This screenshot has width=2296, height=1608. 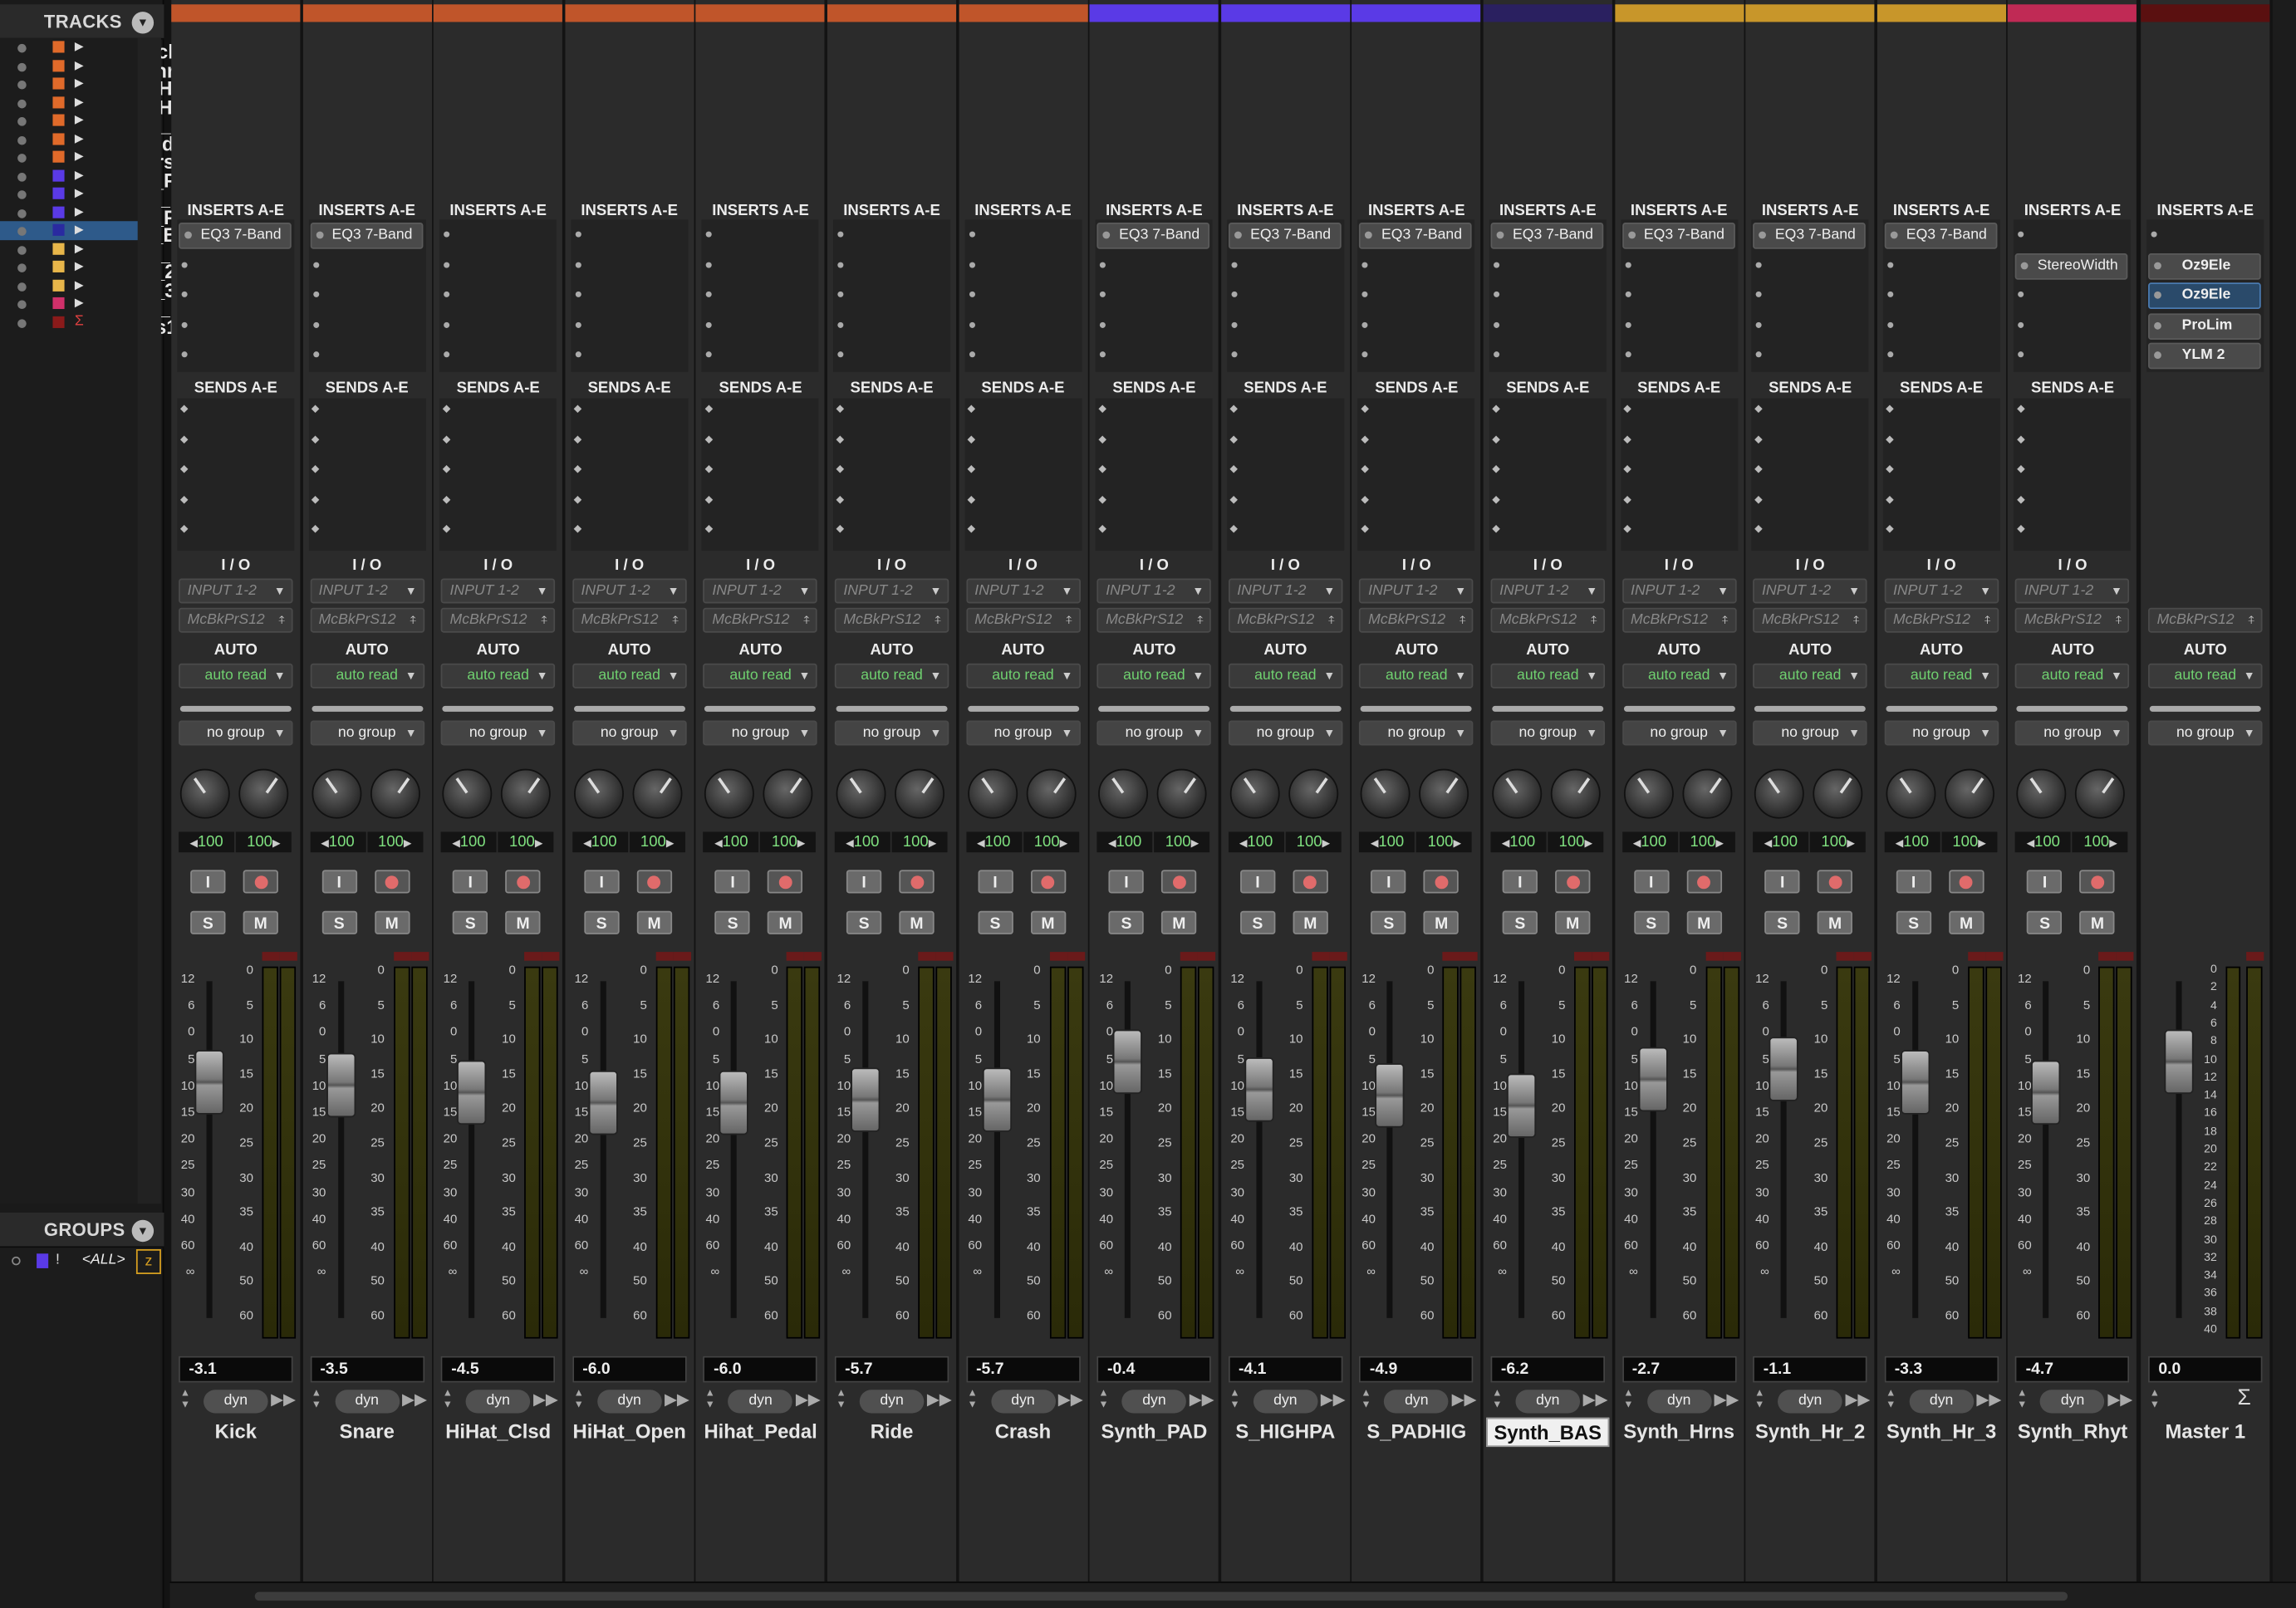 What do you see at coordinates (1679, 1370) in the screenshot?
I see `volume-readout: -2.7` at bounding box center [1679, 1370].